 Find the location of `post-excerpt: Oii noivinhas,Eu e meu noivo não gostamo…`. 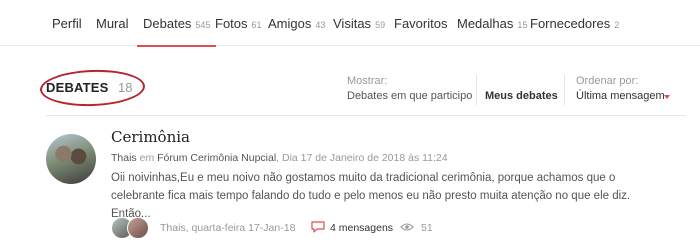

post-excerpt: Oii noivinhas,Eu e meu noivo não gostamo… is located at coordinates (371, 196).